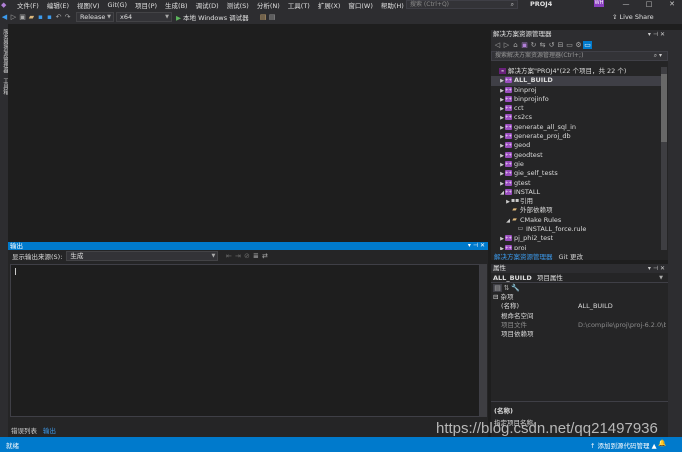 Image resolution: width=682 pixels, height=452 pixels. What do you see at coordinates (360, 5) in the screenshot?
I see `menu-window: 窗口(W)` at bounding box center [360, 5].